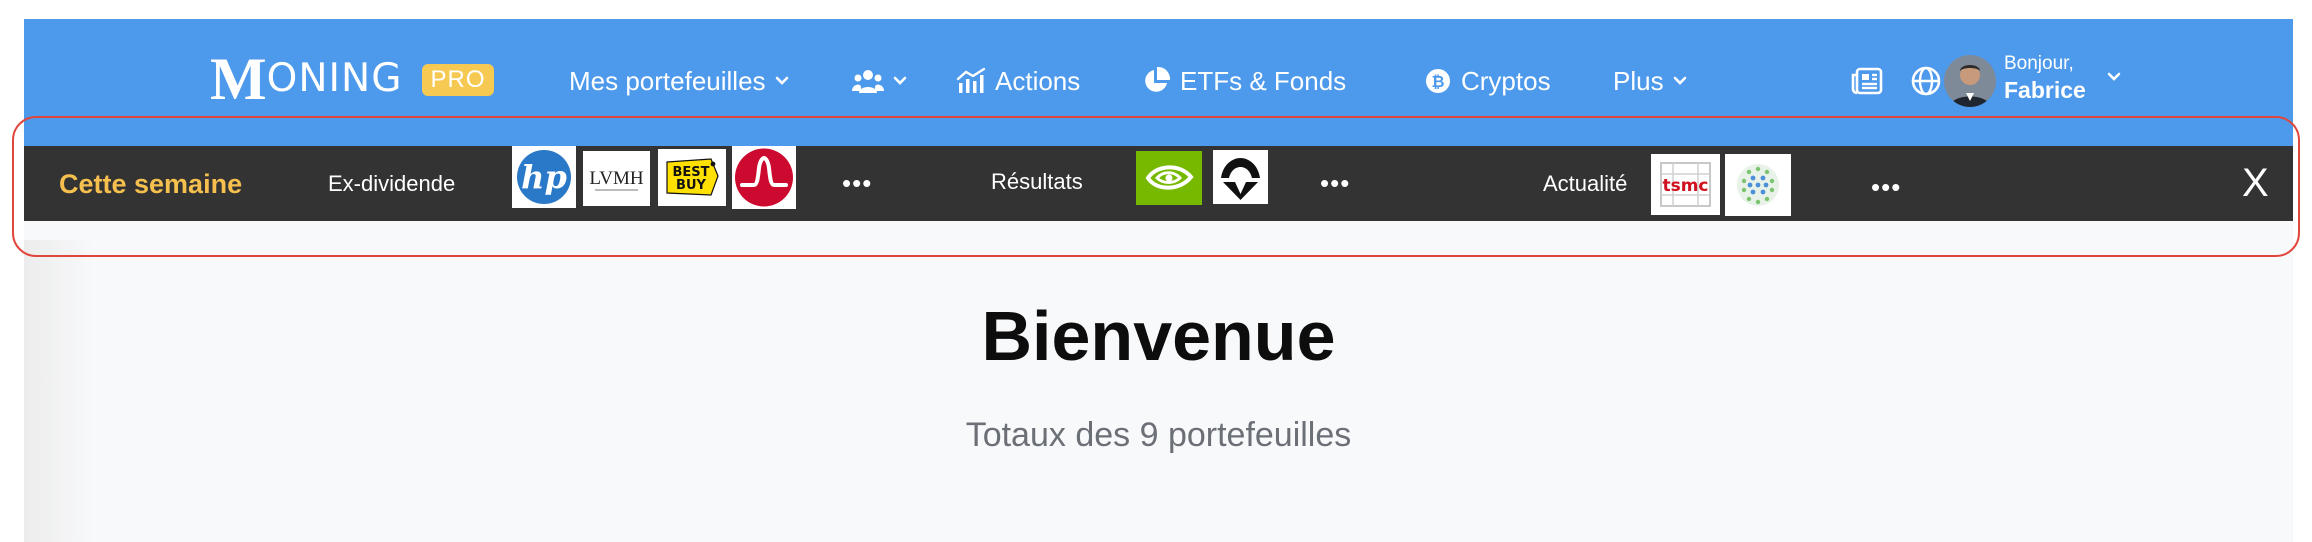 The width and height of the screenshot is (2312, 542). I want to click on nav-cryptos-label: Cryptos, so click(1506, 80).